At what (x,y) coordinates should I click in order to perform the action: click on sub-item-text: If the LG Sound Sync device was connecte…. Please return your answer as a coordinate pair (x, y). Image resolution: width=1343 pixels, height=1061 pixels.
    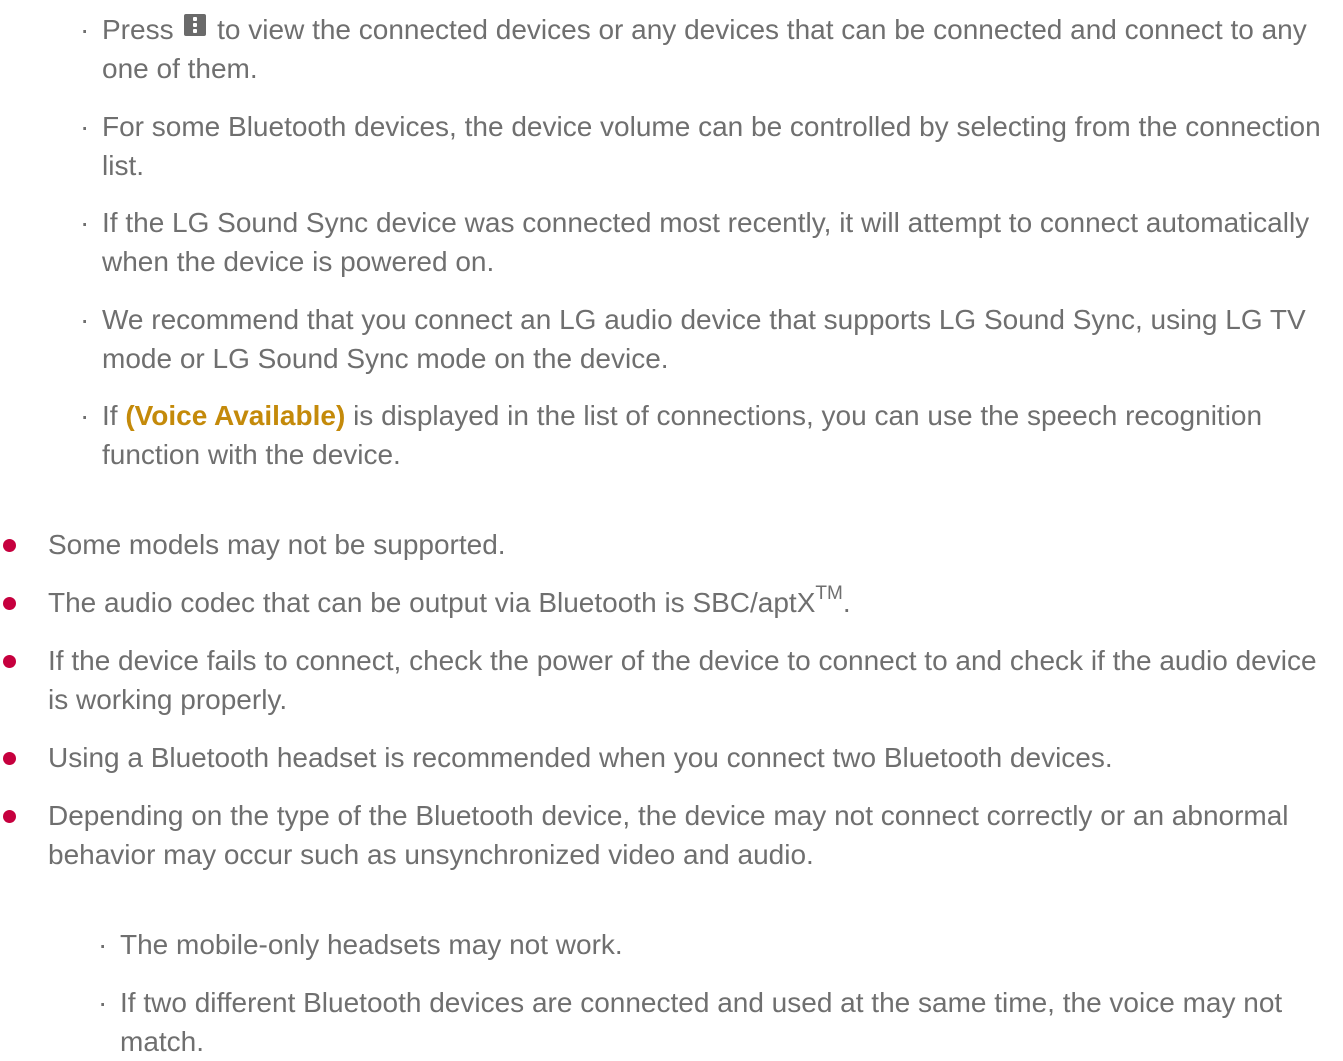
    Looking at the image, I should click on (706, 242).